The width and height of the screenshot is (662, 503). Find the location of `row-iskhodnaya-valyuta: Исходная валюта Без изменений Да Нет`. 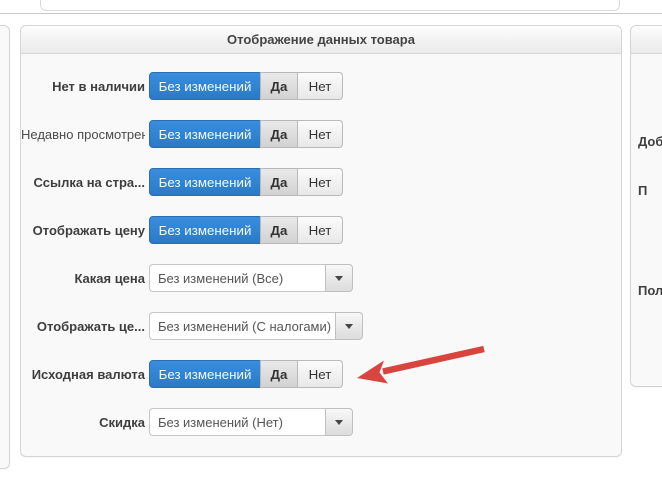

row-iskhodnaya-valyuta: Исходная валюта Без изменений Да Нет is located at coordinates (321, 374).